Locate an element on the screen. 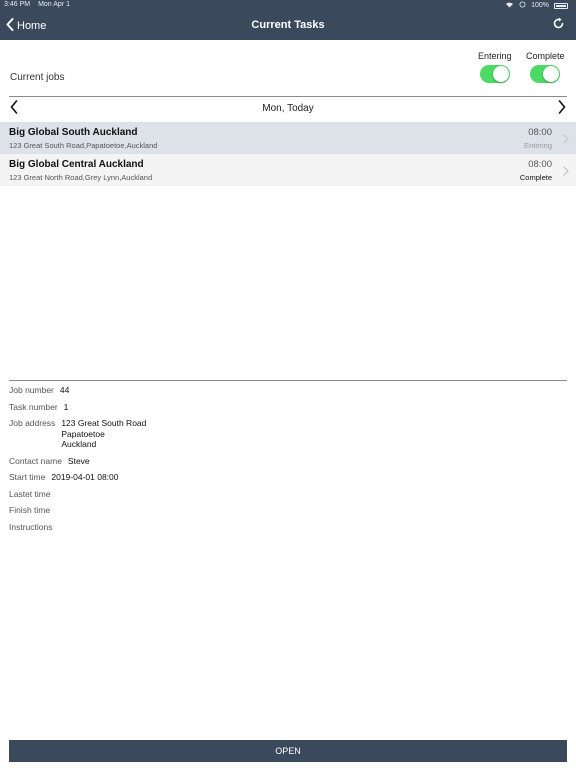  detail-lastet-time: Lastet time is located at coordinates (288, 494).